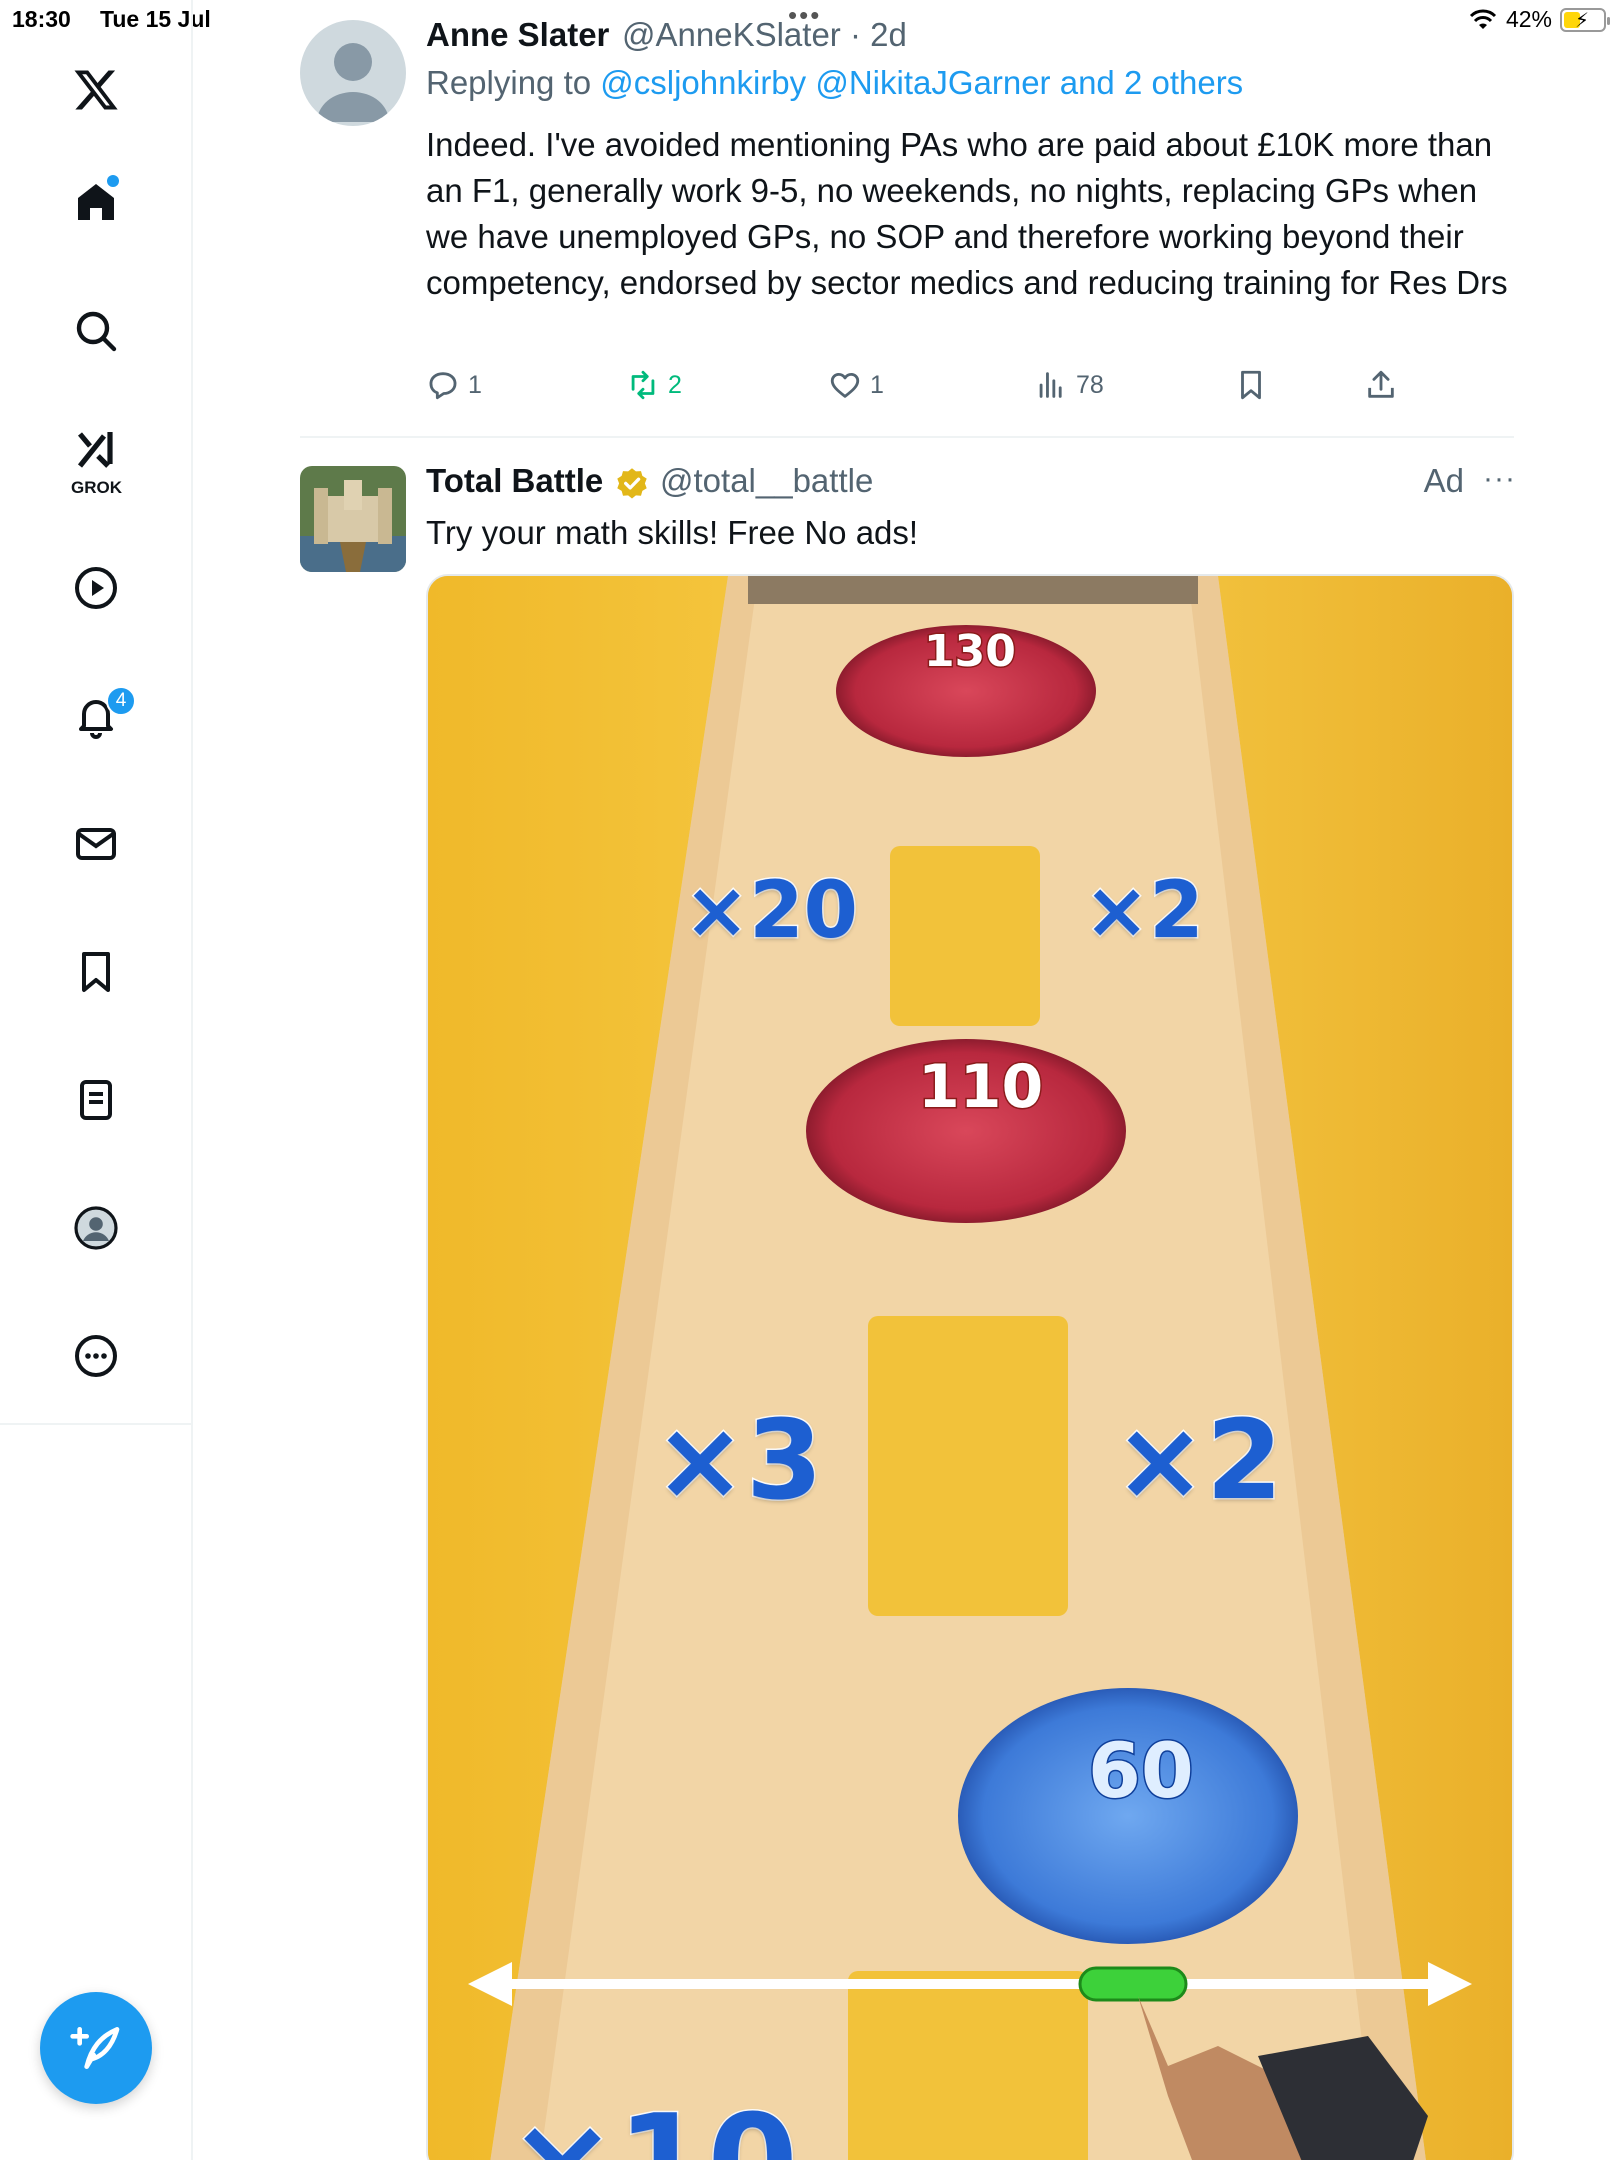 The height and width of the screenshot is (2160, 1620). I want to click on lists-icon, so click(96, 1100).